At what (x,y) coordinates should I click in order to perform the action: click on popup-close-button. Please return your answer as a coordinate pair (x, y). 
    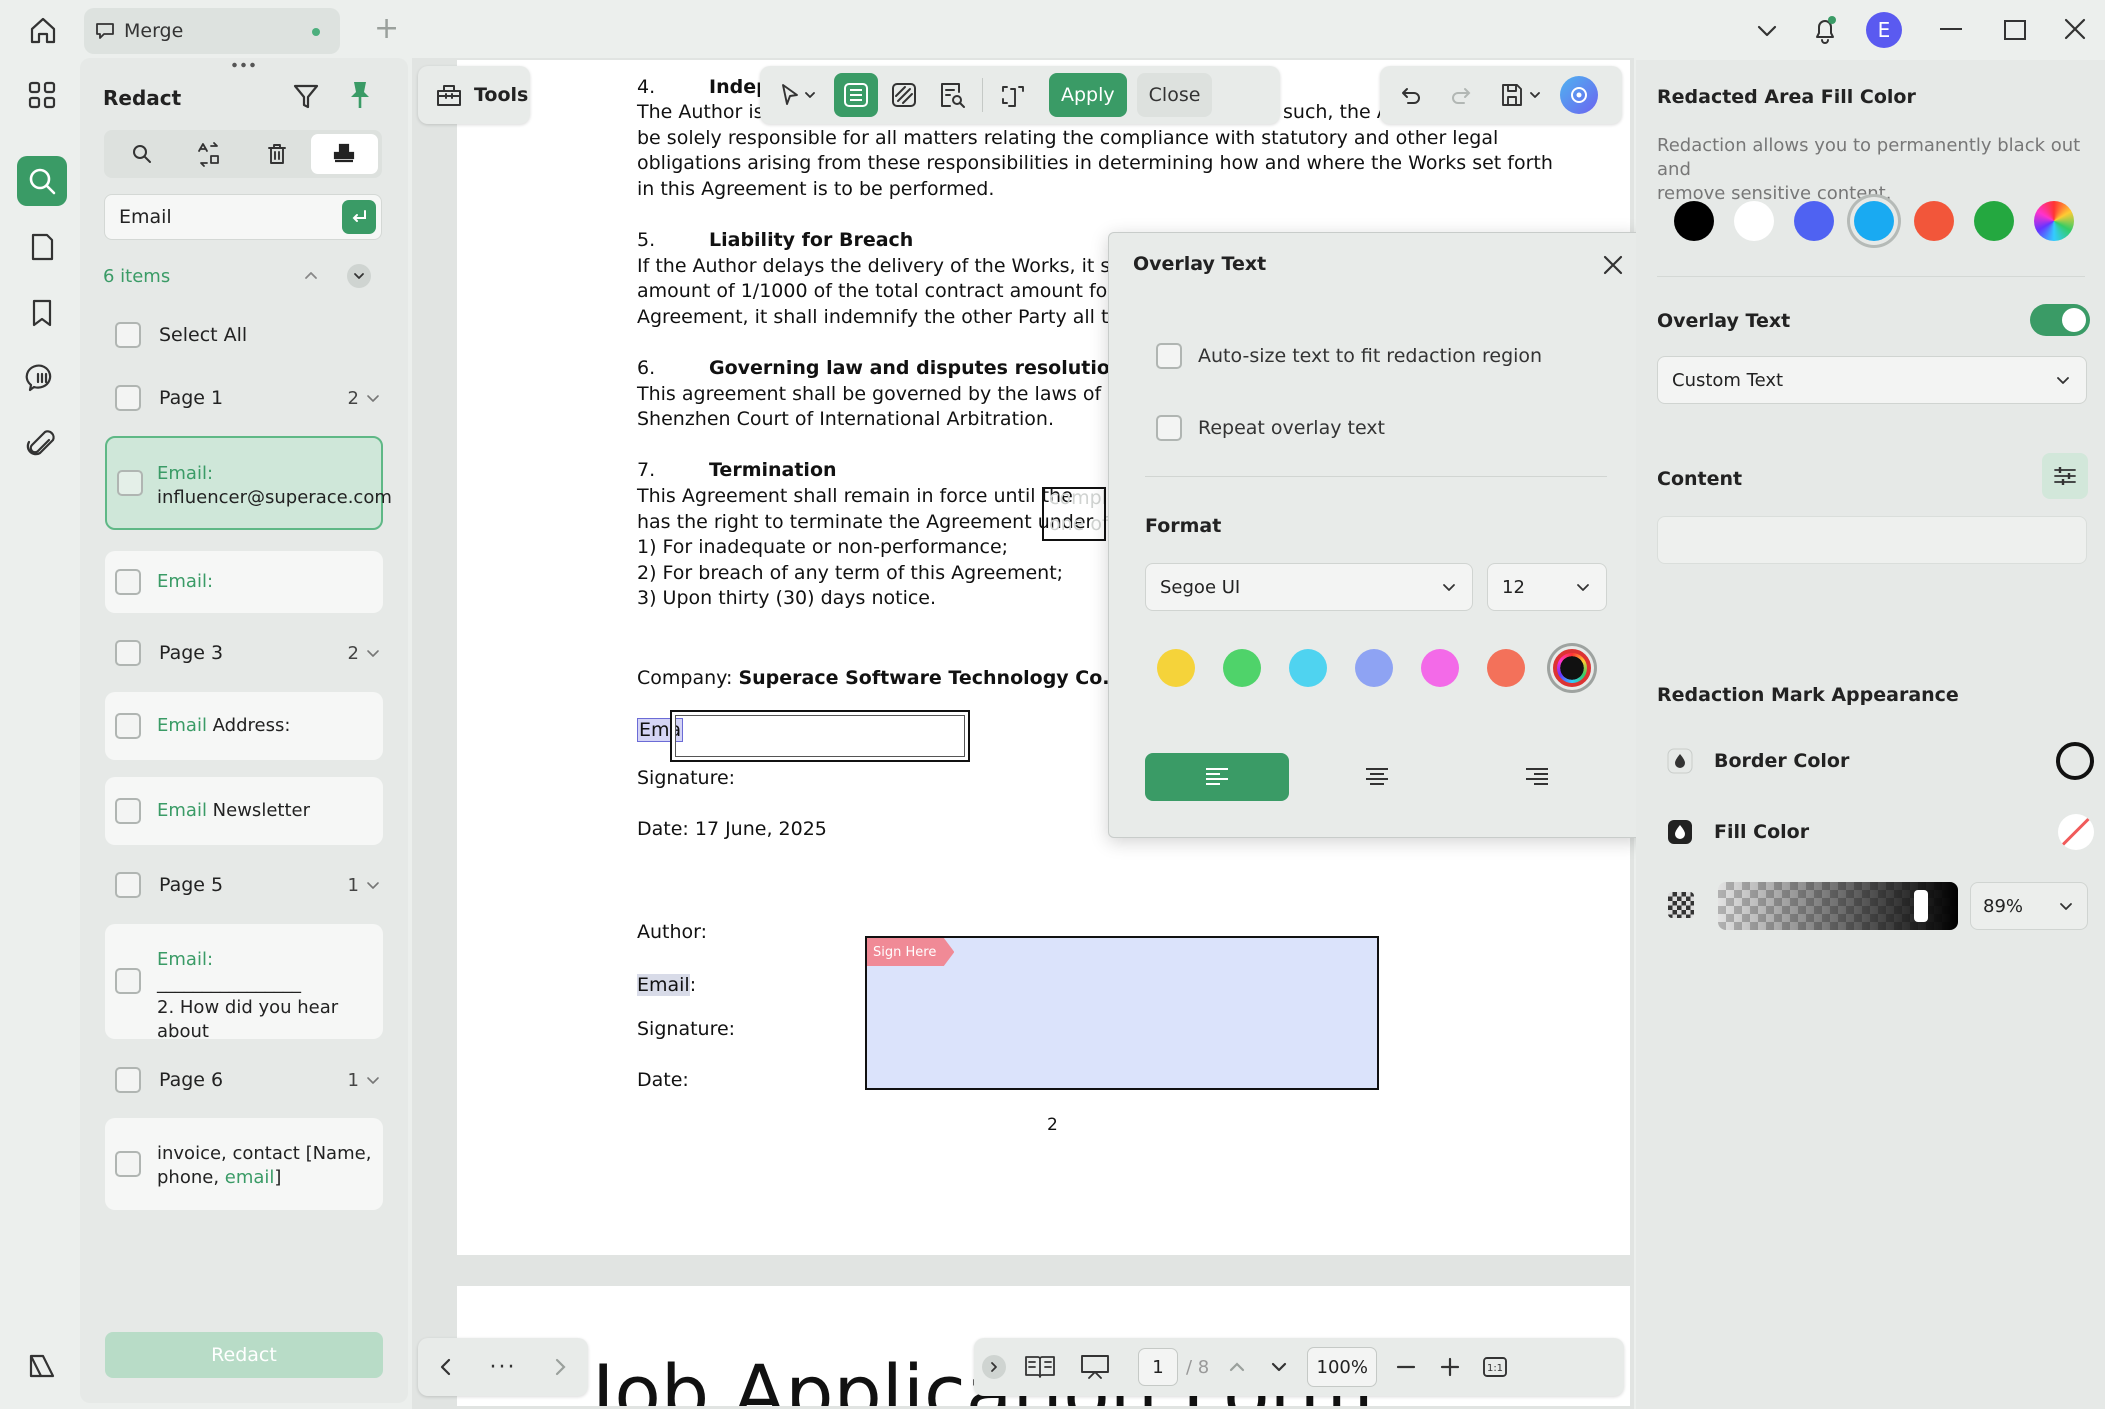
    Looking at the image, I should click on (1613, 265).